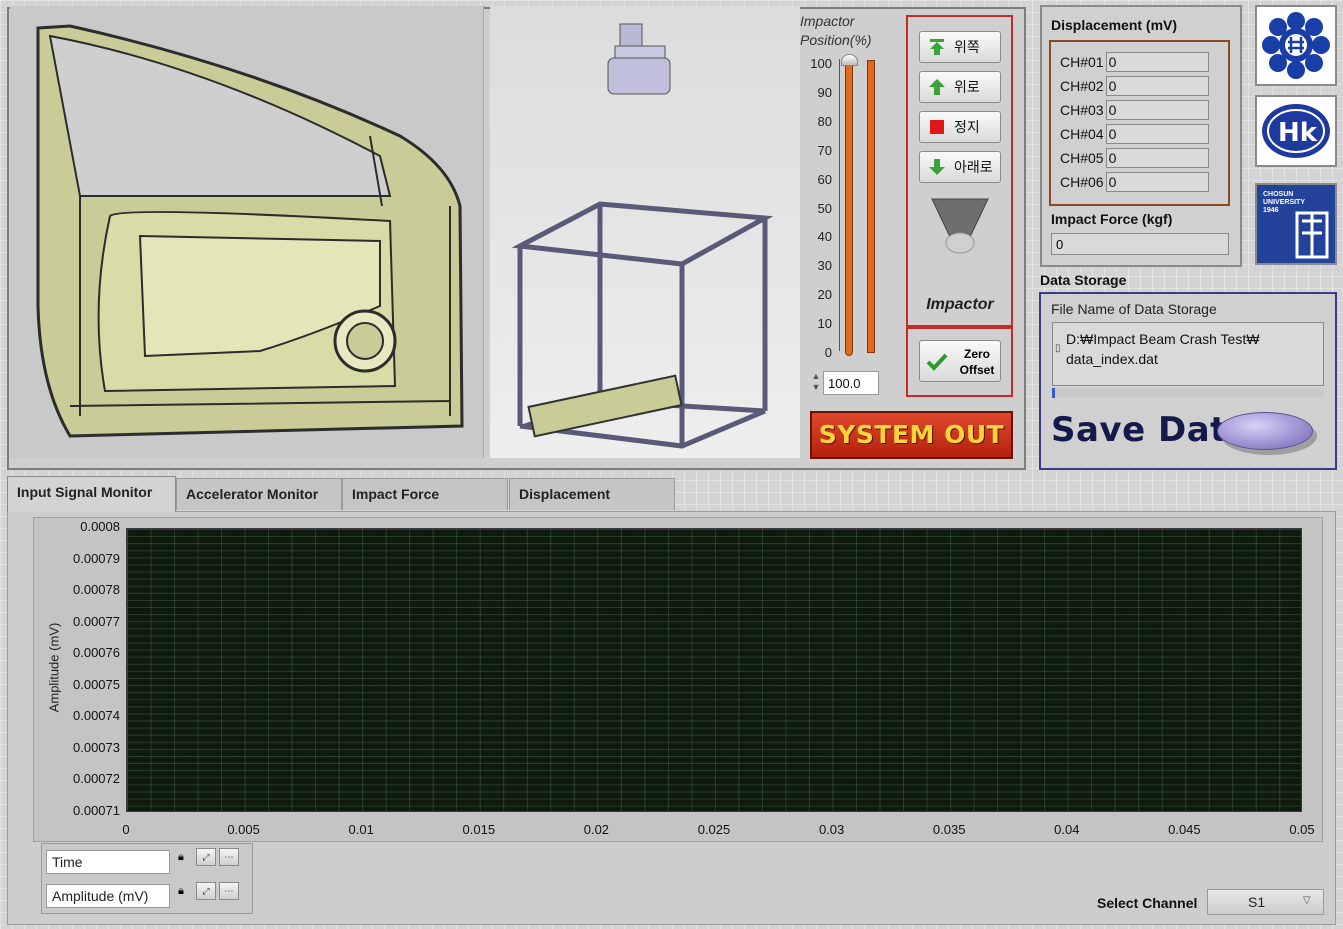  What do you see at coordinates (96, 779) in the screenshot?
I see `y-tick-label: 0.00072` at bounding box center [96, 779].